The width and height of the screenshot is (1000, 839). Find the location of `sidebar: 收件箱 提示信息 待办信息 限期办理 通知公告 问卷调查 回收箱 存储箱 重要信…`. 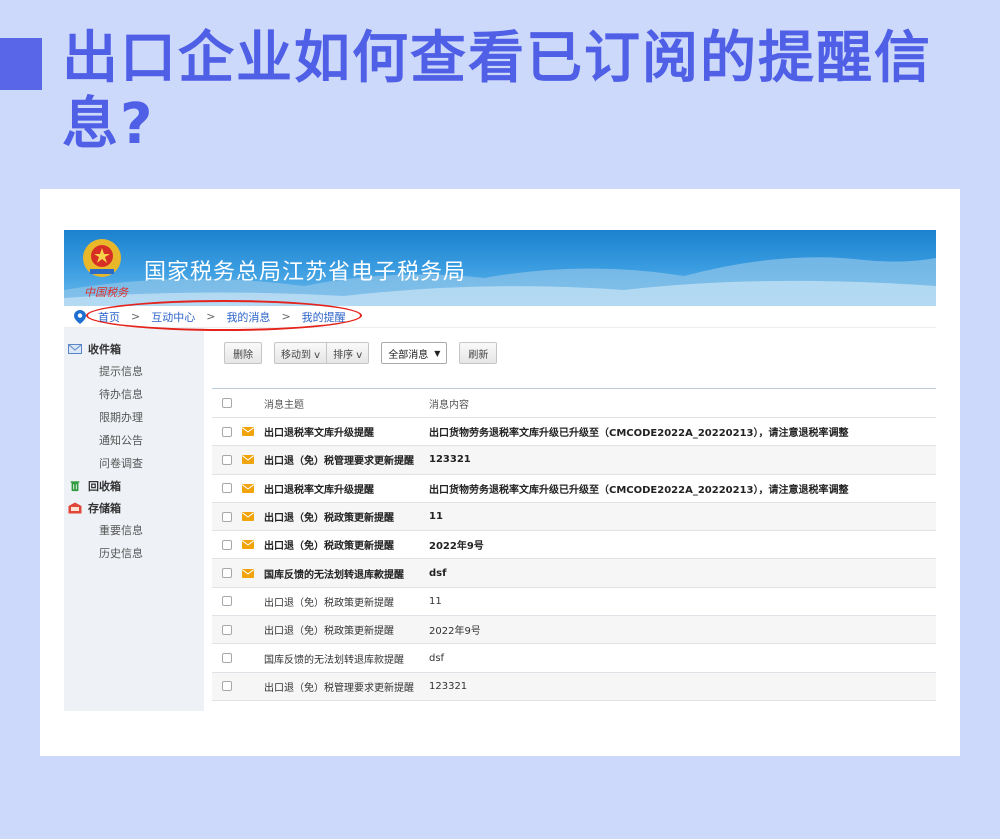

sidebar: 收件箱 提示信息 待办信息 限期办理 通知公告 问卷调查 回收箱 存储箱 重要信… is located at coordinates (134, 519).